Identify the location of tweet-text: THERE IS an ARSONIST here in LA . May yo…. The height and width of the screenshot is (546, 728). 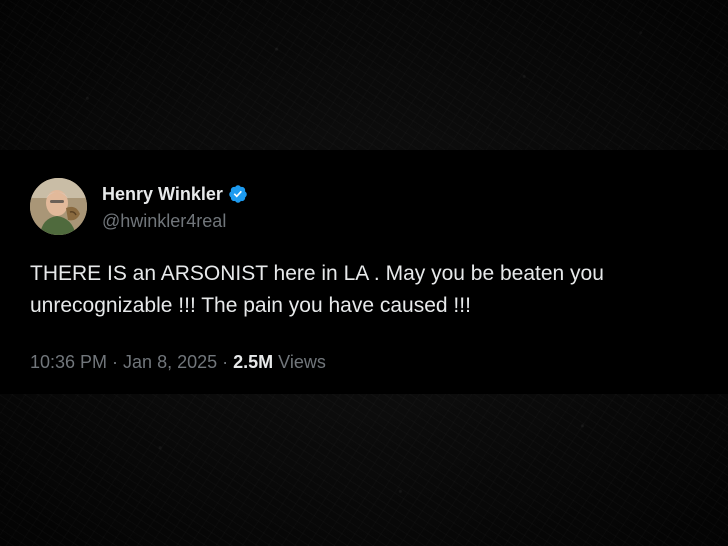
(317, 289).